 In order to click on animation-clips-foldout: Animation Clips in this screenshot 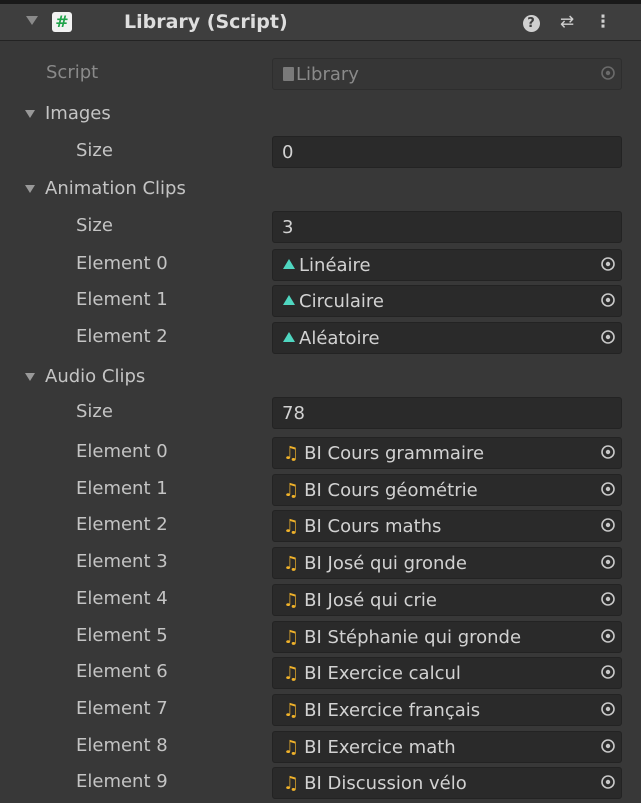, I will do `click(320, 190)`.